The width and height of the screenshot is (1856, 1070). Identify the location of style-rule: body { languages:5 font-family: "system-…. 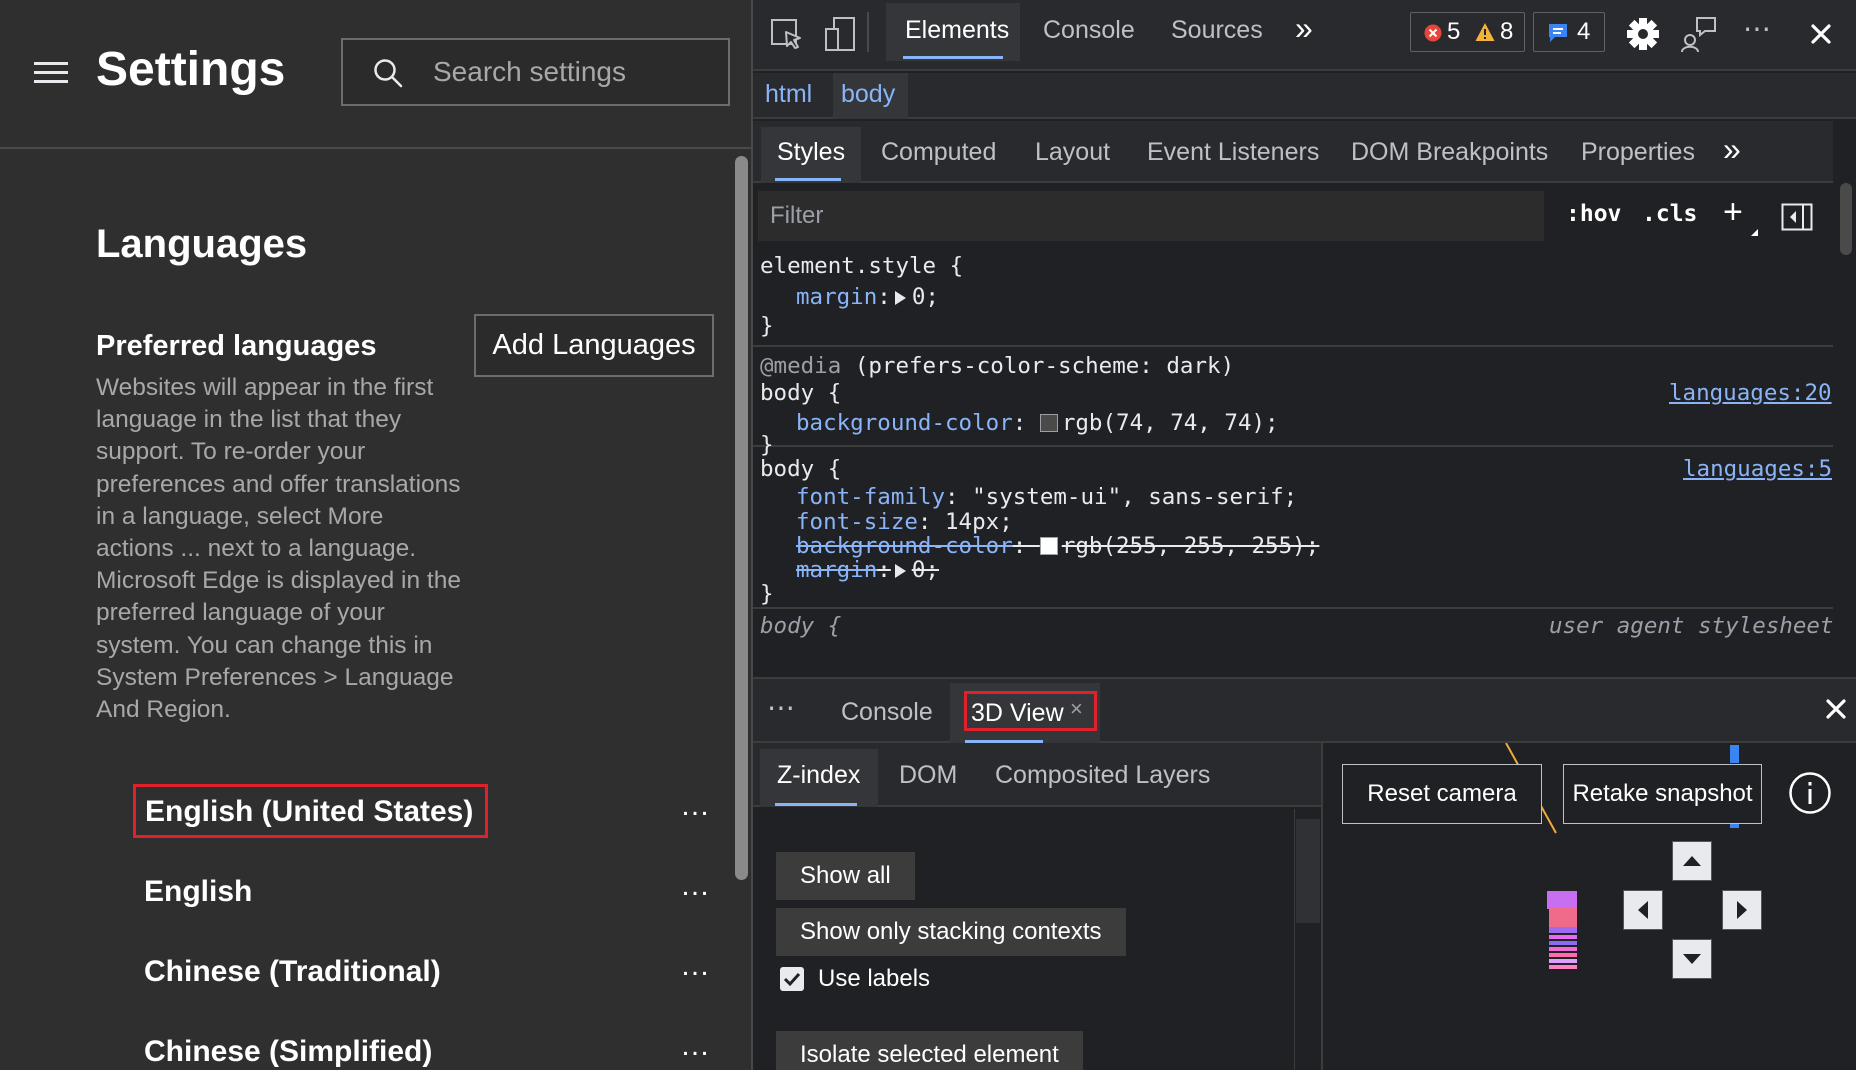
(1293, 528).